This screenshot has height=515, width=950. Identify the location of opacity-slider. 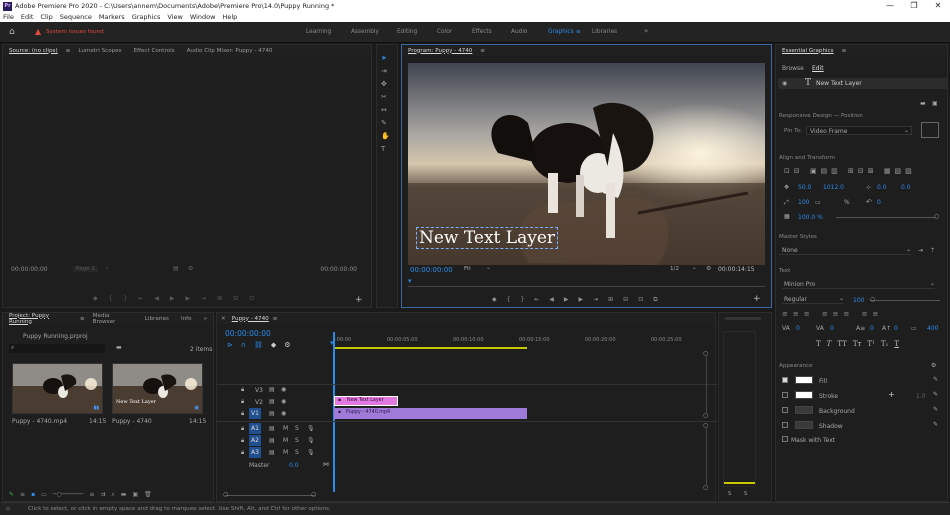
(886, 217).